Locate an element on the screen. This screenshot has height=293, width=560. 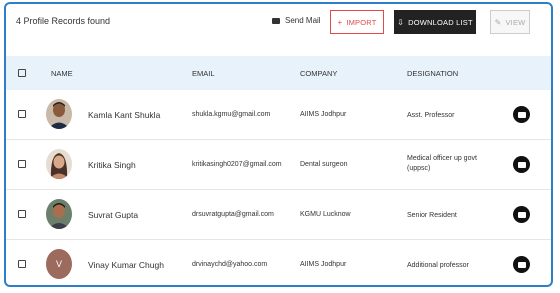
profile-company: KGMU Lucknow is located at coordinates (325, 214).